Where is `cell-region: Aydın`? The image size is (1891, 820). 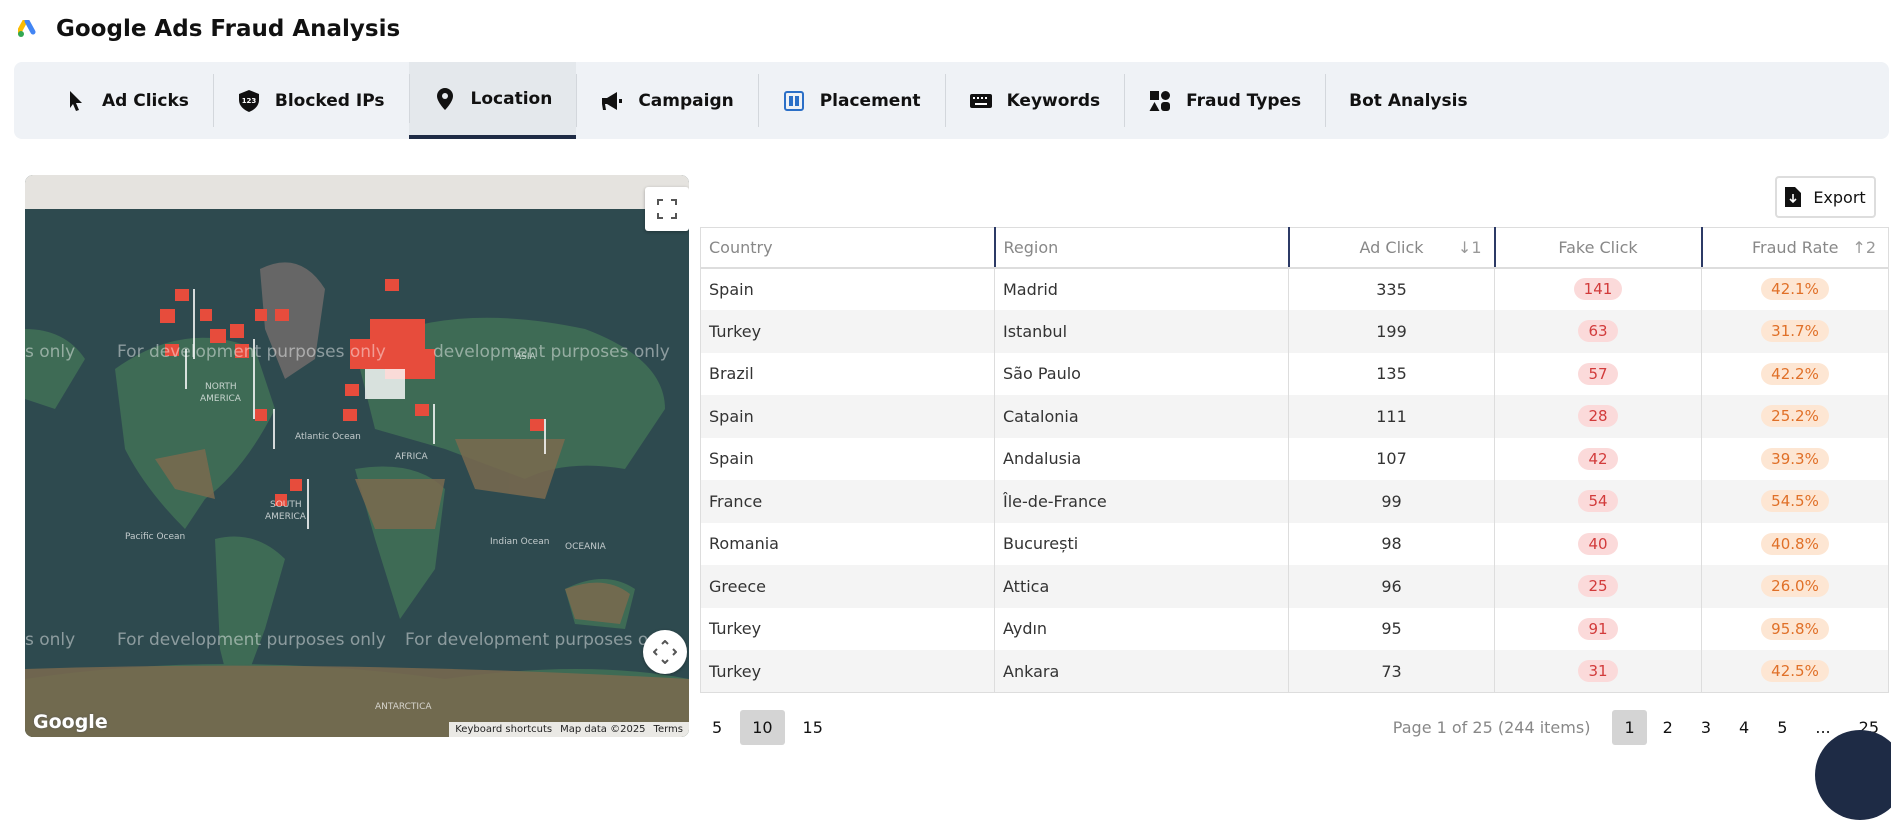
cell-region: Aydın is located at coordinates (1141, 628).